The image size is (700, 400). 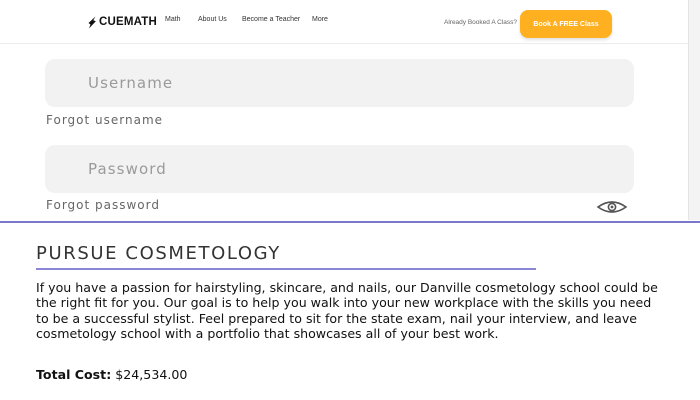 I want to click on title-underline, so click(x=286, y=269).